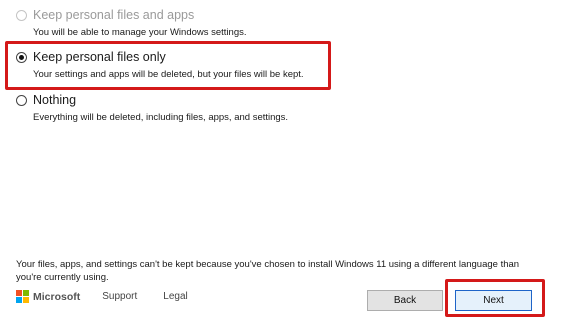  Describe the element at coordinates (57, 296) in the screenshot. I see `microsoft-brand: Microsoft` at that location.